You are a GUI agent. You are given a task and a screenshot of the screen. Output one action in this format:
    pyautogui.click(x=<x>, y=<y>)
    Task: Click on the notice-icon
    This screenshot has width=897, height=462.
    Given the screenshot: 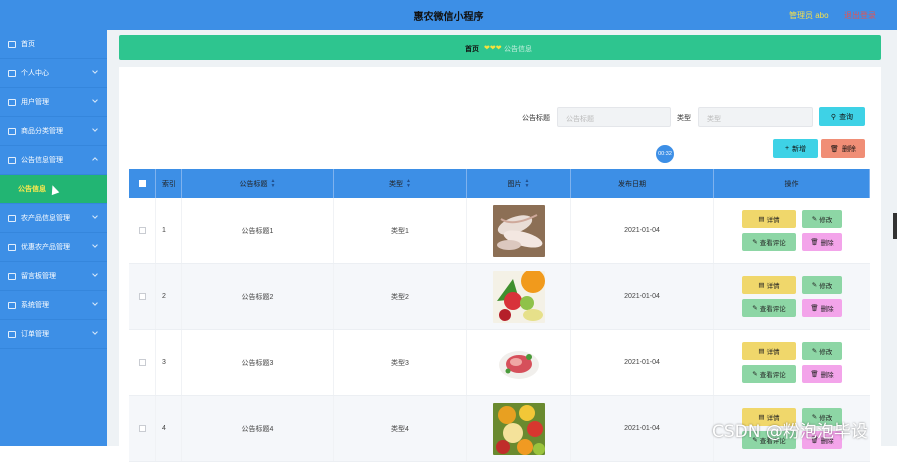 What is the action you would take?
    pyautogui.click(x=12, y=160)
    